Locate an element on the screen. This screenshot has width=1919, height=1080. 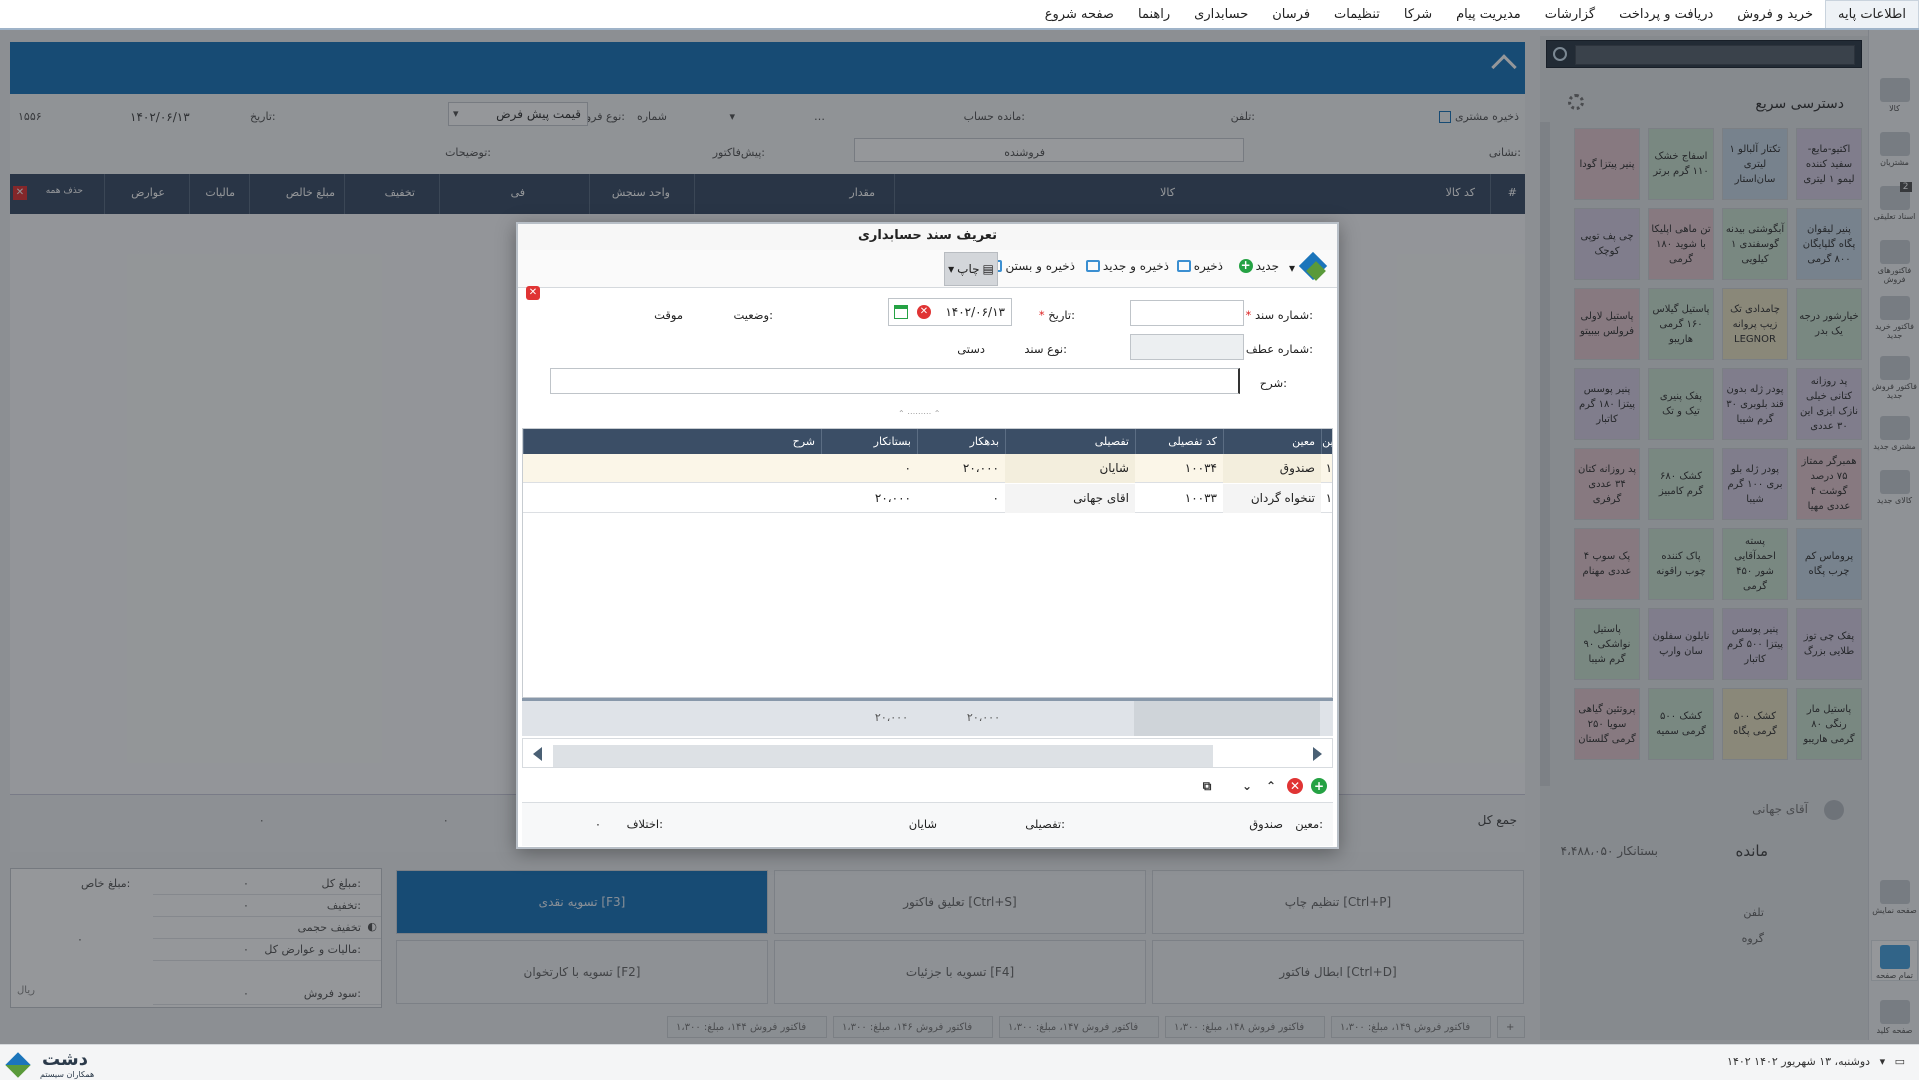
doc-number-label: * شماره سند: is located at coordinates (1279, 315).